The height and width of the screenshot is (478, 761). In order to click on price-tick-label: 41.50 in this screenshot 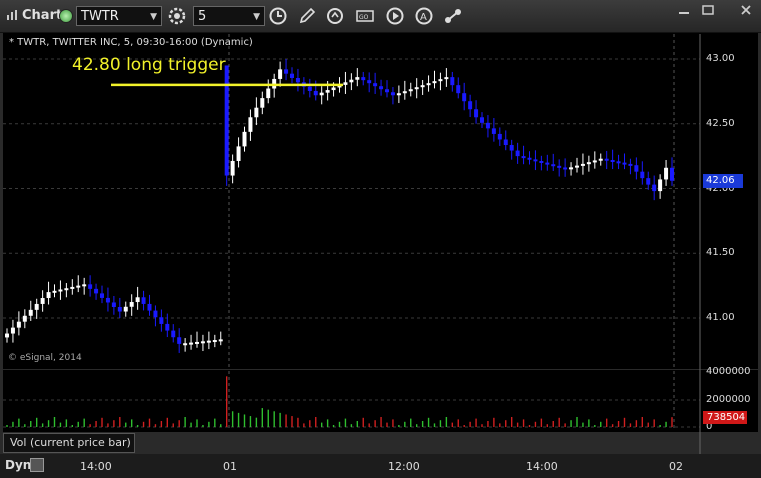, I will do `click(720, 252)`.